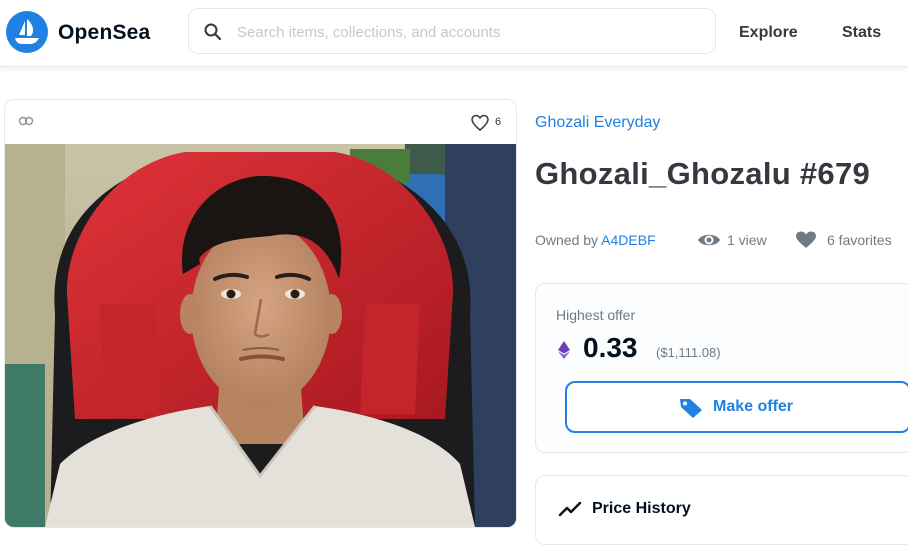 This screenshot has height=545, width=908. I want to click on search-icon, so click(213, 32).